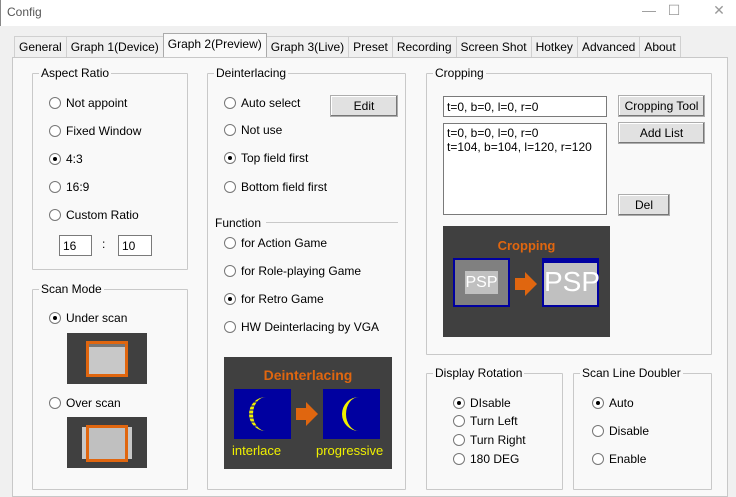 This screenshot has height=497, width=736. What do you see at coordinates (107, 442) in the screenshot?
I see `over-scan-preview` at bounding box center [107, 442].